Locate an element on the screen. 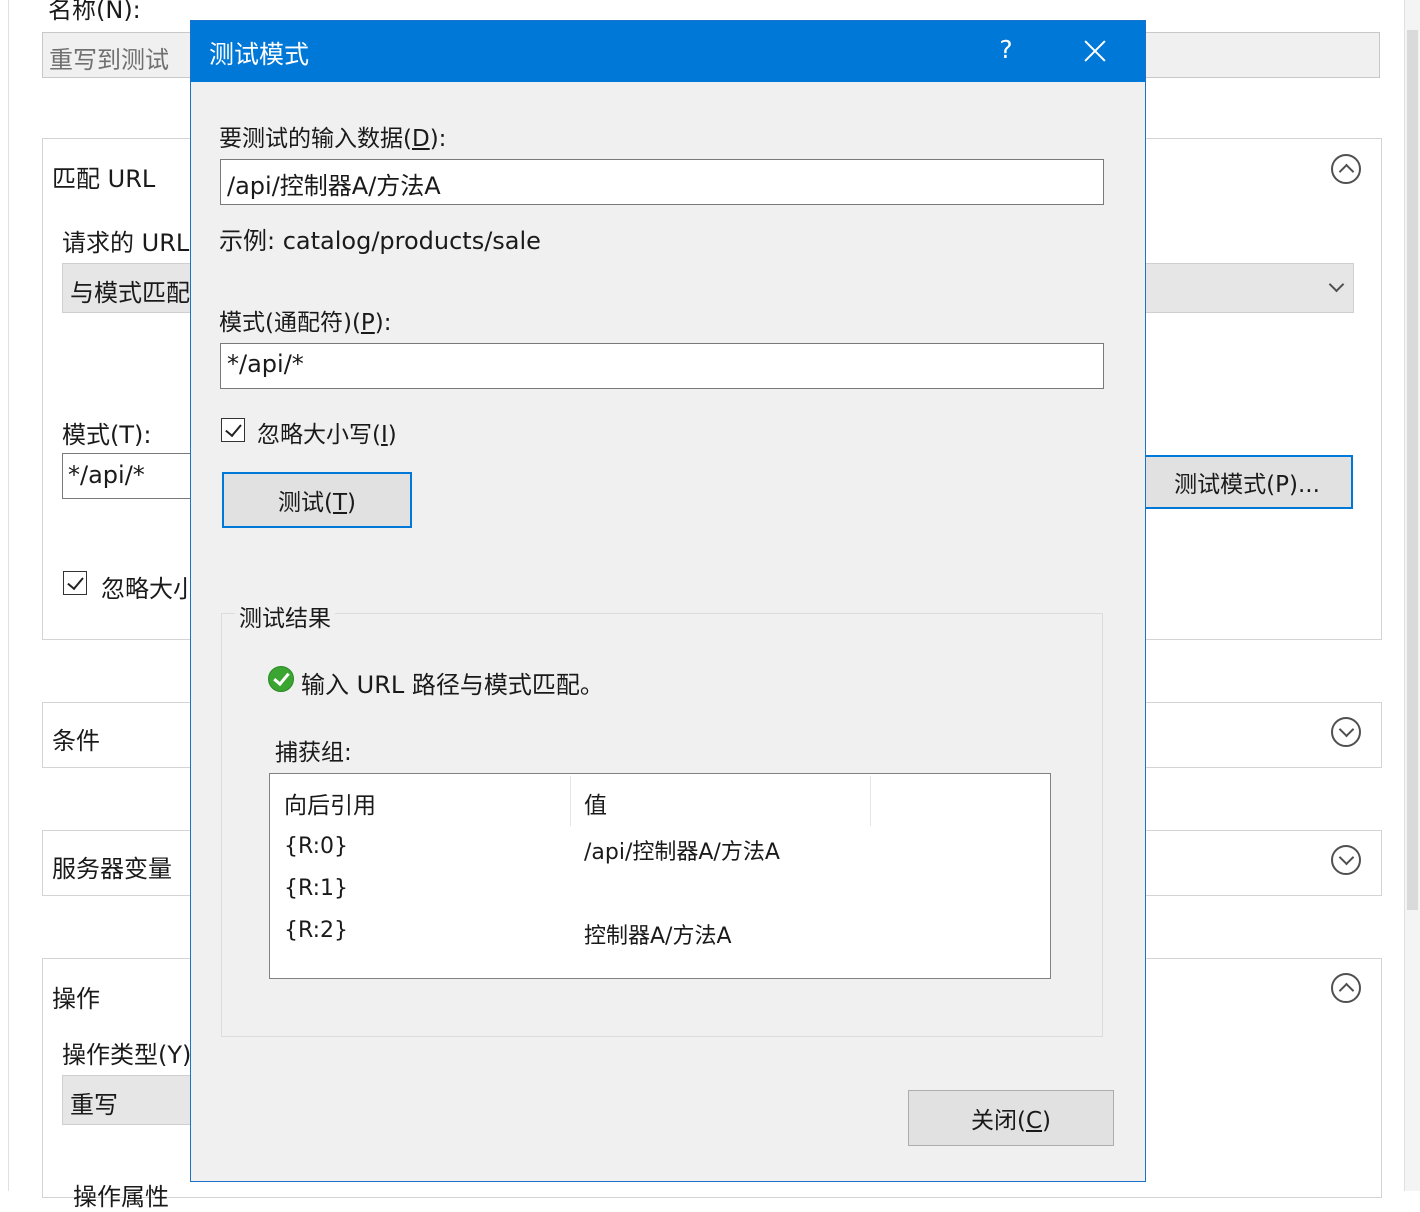  requested-url-label: 请求的 URL is located at coordinates (126, 243).